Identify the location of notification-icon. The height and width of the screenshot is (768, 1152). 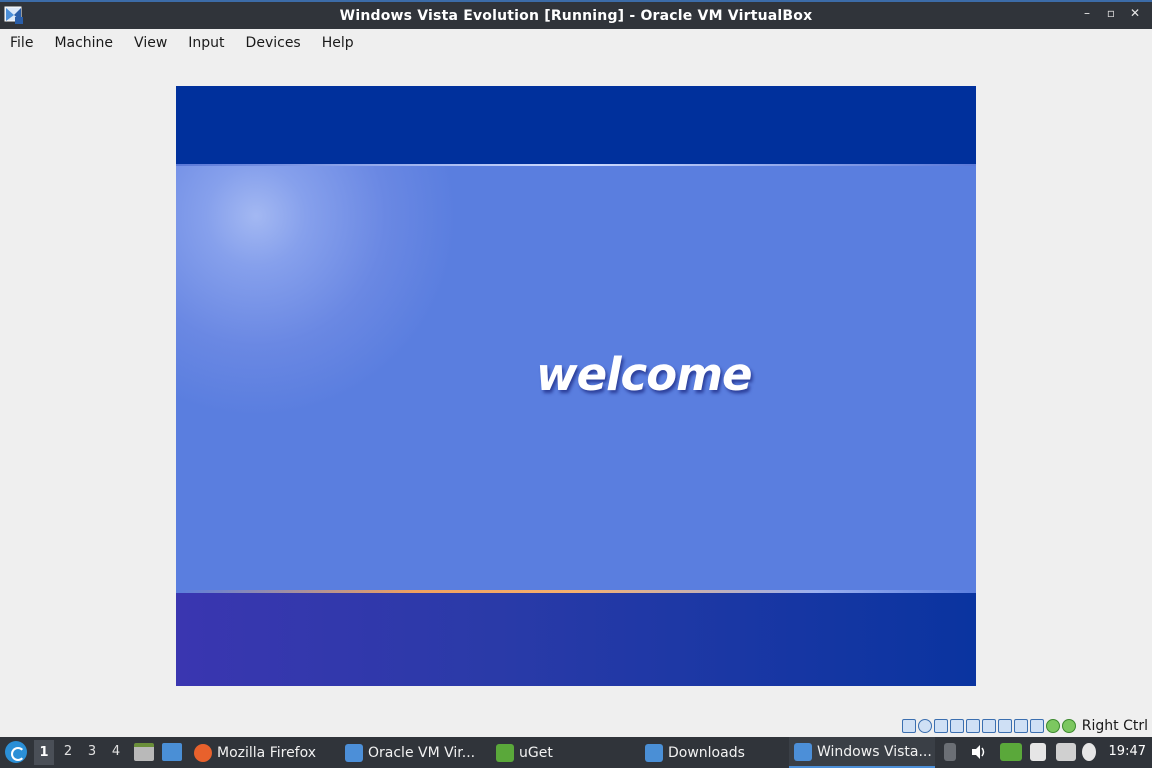
(1089, 752).